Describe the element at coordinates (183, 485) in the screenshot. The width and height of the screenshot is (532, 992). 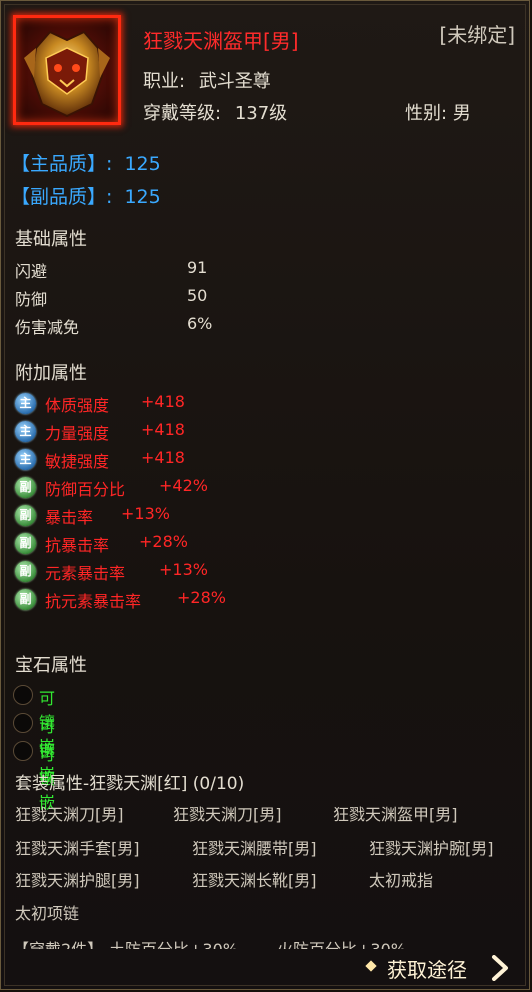
I see `extra-attr-value: +42%` at that location.